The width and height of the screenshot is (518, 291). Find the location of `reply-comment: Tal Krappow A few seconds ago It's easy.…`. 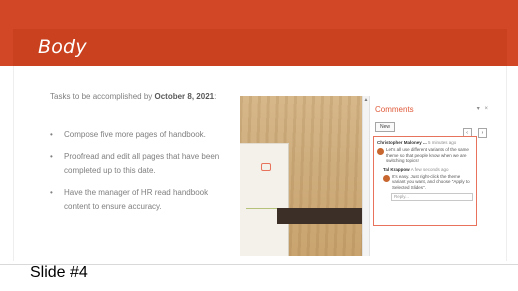

reply-comment: Tal Krappow A few seconds ago It's easy.… is located at coordinates (428, 179).